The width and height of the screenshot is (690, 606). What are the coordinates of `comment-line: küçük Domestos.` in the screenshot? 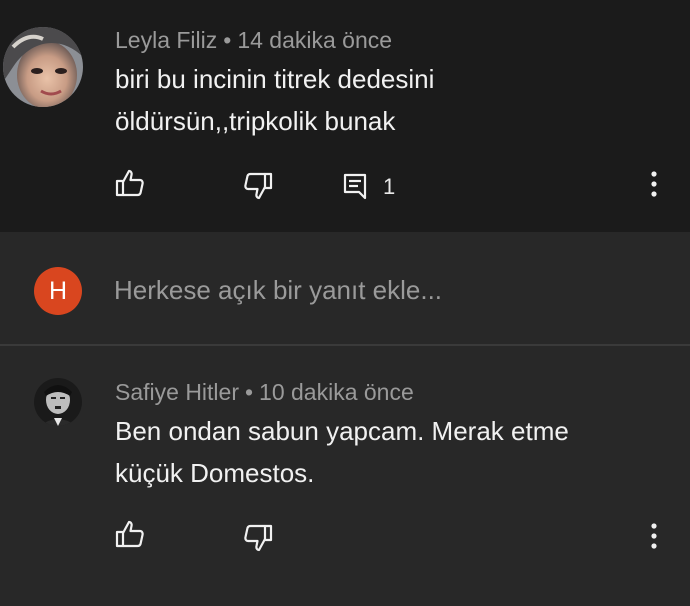 It's located at (215, 473).